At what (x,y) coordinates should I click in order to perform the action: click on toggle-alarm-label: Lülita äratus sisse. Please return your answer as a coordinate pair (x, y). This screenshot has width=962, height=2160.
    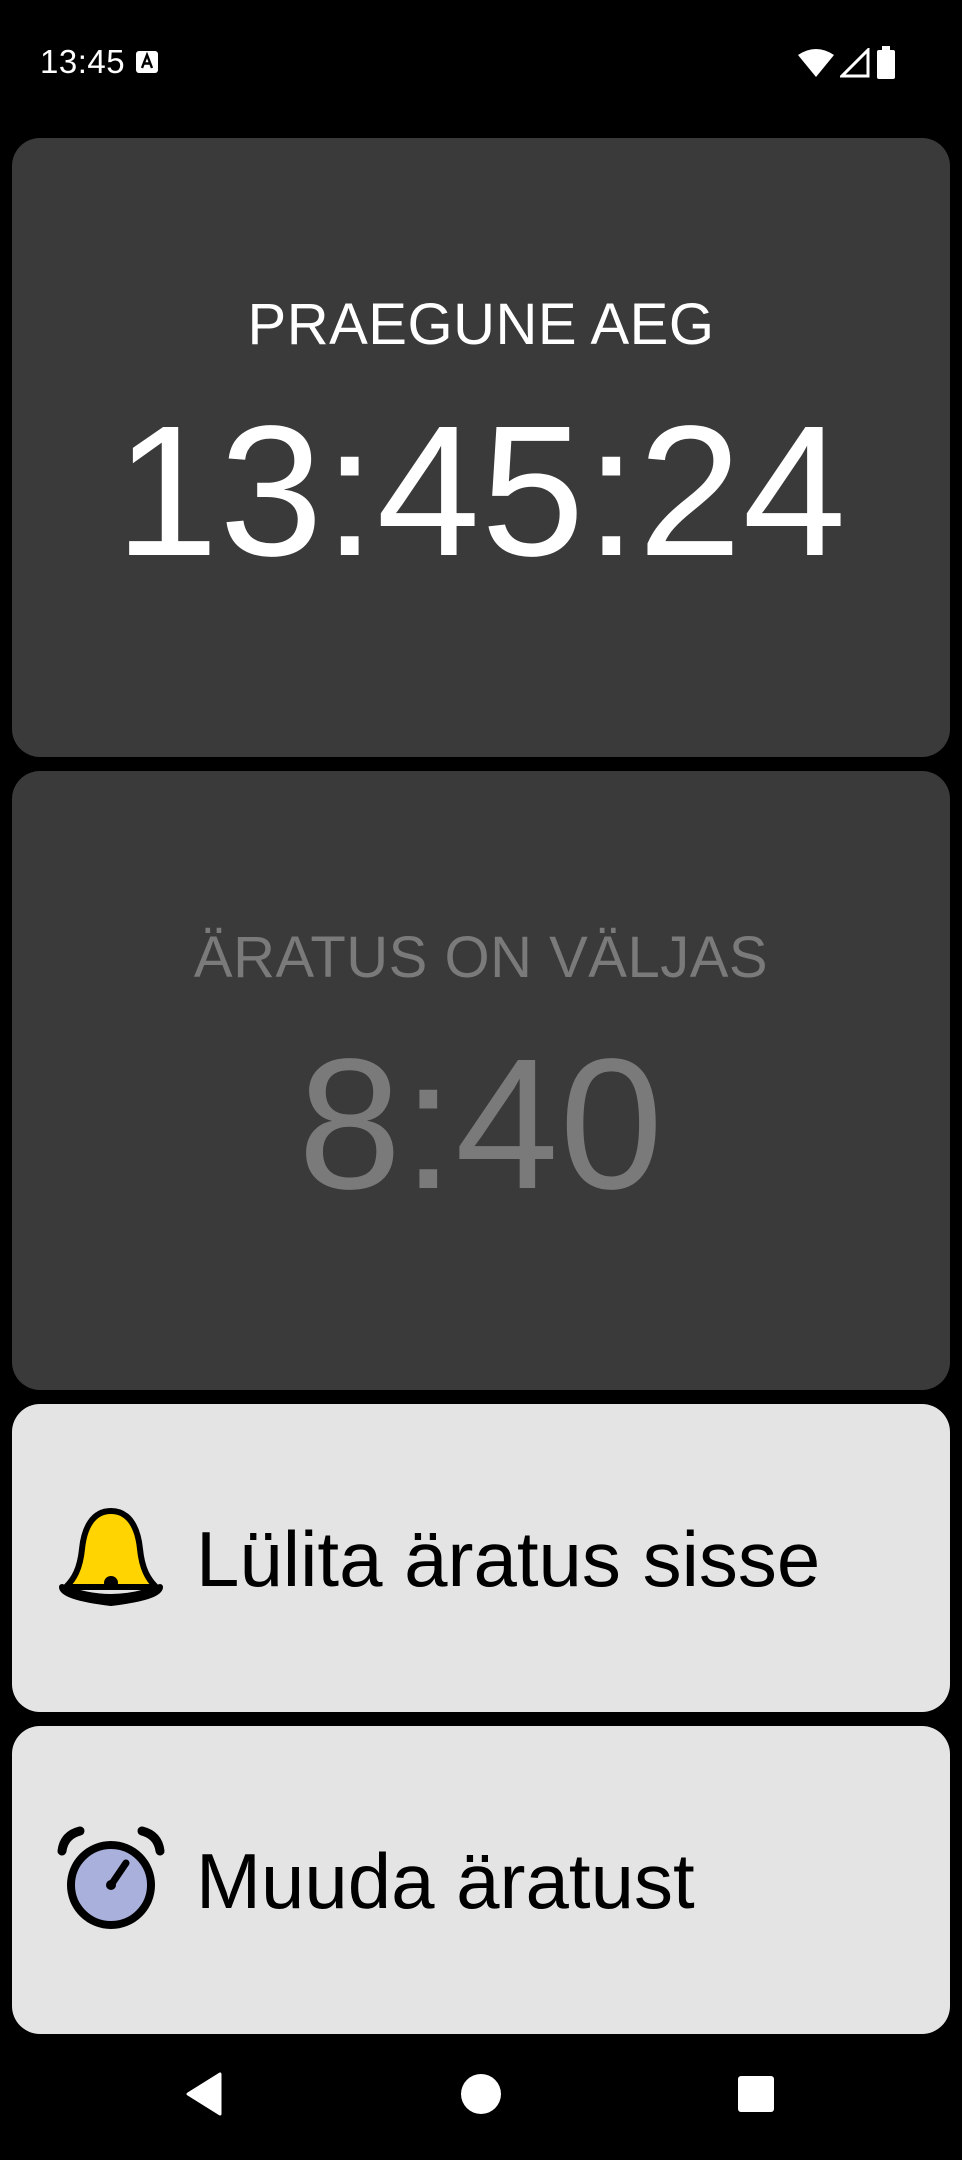
    Looking at the image, I should click on (508, 1559).